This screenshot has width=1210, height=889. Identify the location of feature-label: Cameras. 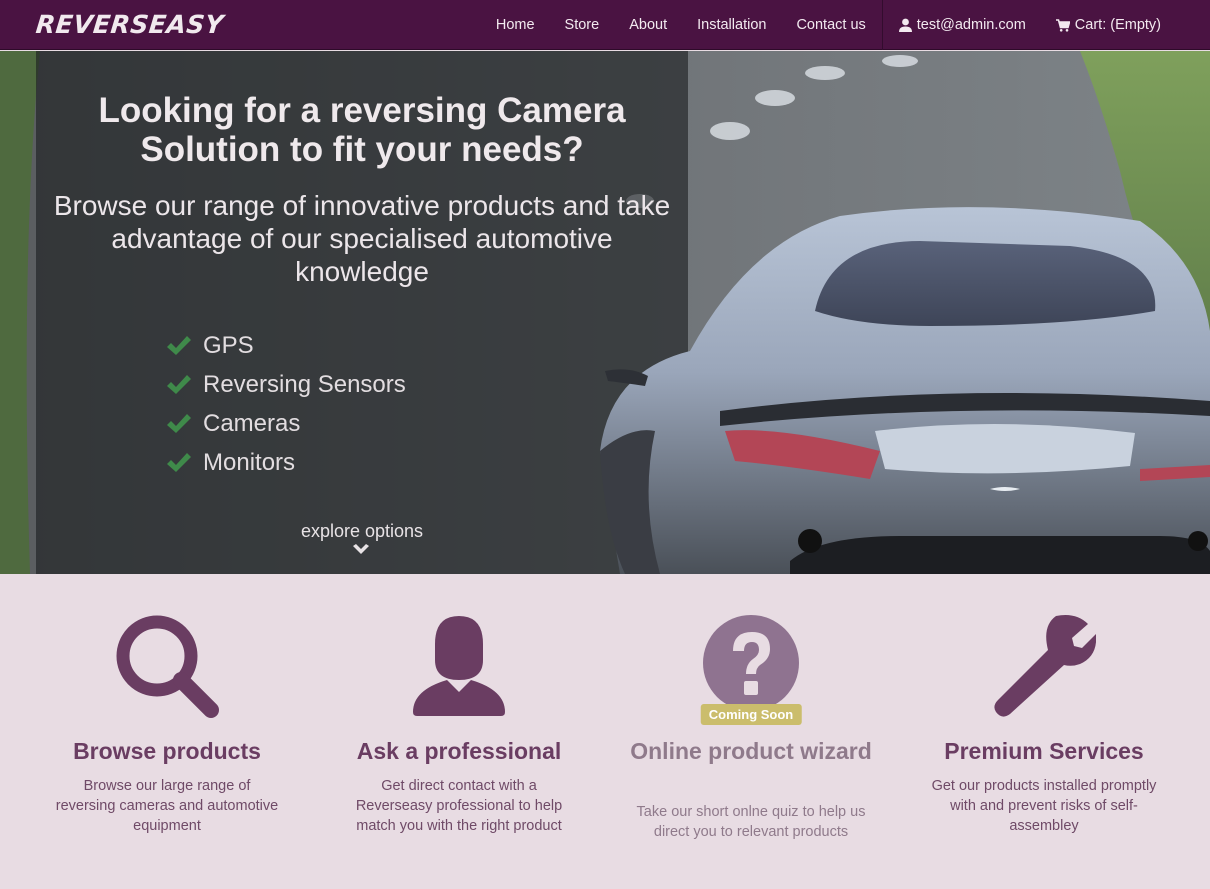
(252, 423).